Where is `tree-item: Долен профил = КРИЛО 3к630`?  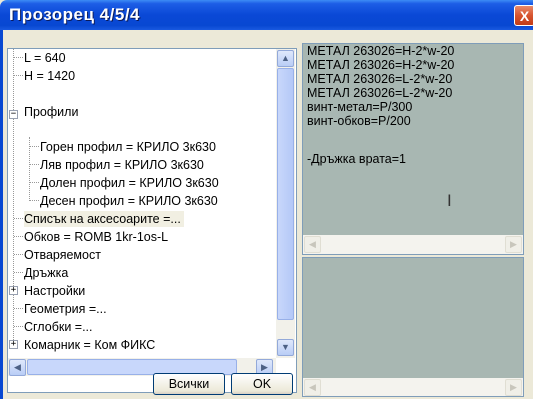
tree-item: Долен профил = КРИЛО 3к630 is located at coordinates (129, 183).